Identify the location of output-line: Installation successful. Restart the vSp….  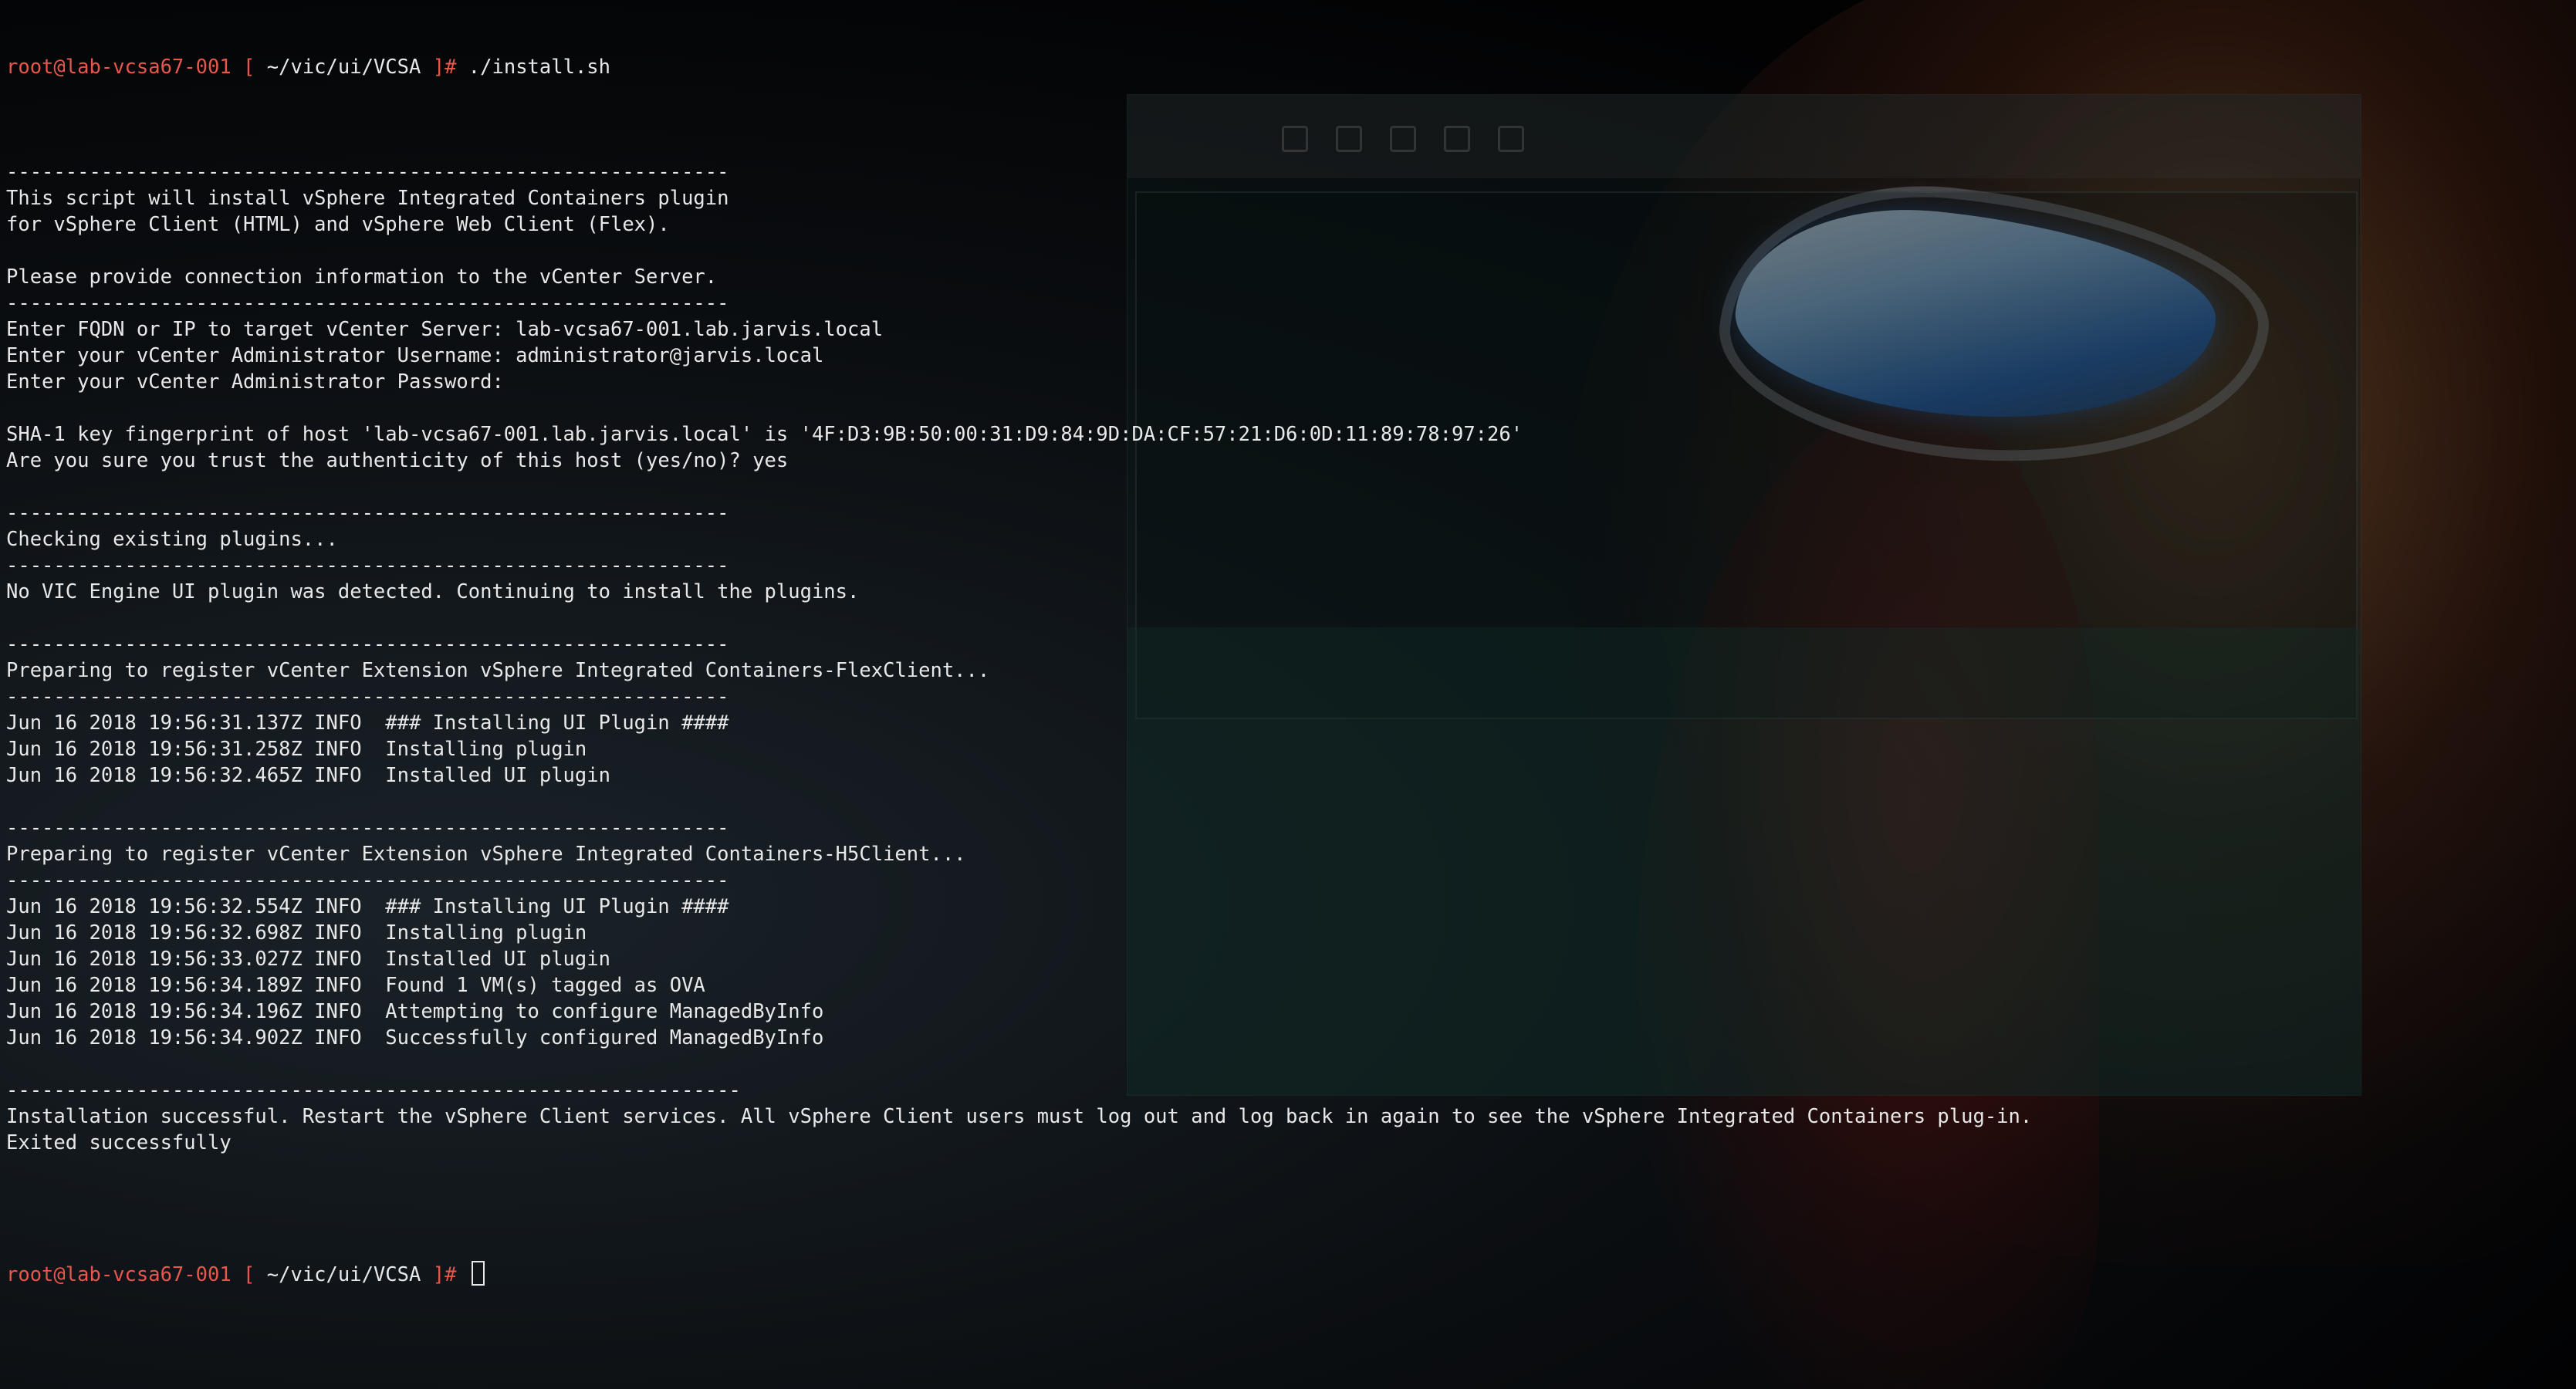
(1019, 1116).